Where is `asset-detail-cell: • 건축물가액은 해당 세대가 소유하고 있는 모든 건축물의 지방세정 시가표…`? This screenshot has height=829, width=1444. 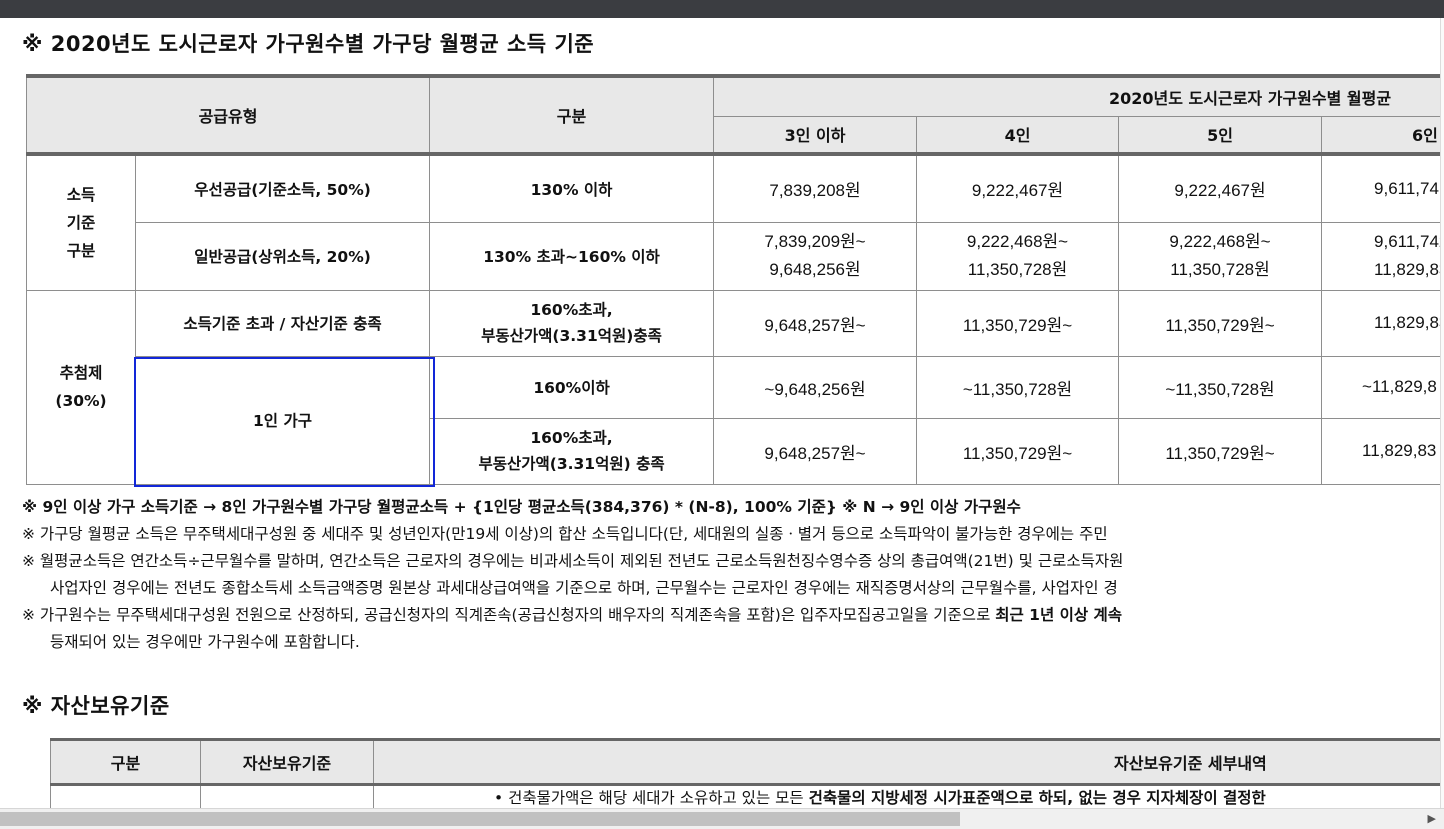
asset-detail-cell: • 건축물가액은 해당 세대가 소유하고 있는 모든 건축물의 지방세정 시가표… is located at coordinates (906, 796).